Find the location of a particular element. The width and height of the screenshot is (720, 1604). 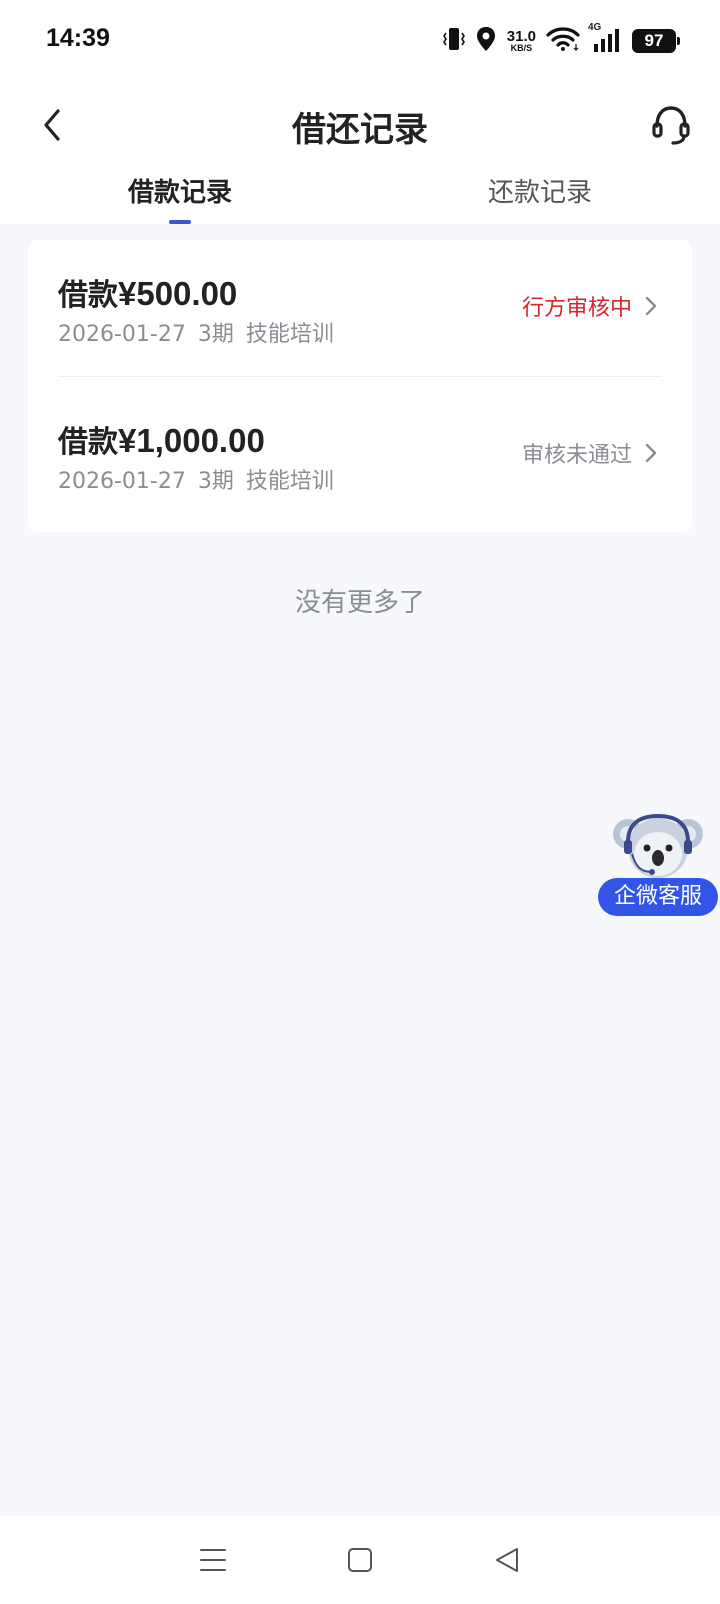

tab-label: 借款记录 is located at coordinates (179, 193).